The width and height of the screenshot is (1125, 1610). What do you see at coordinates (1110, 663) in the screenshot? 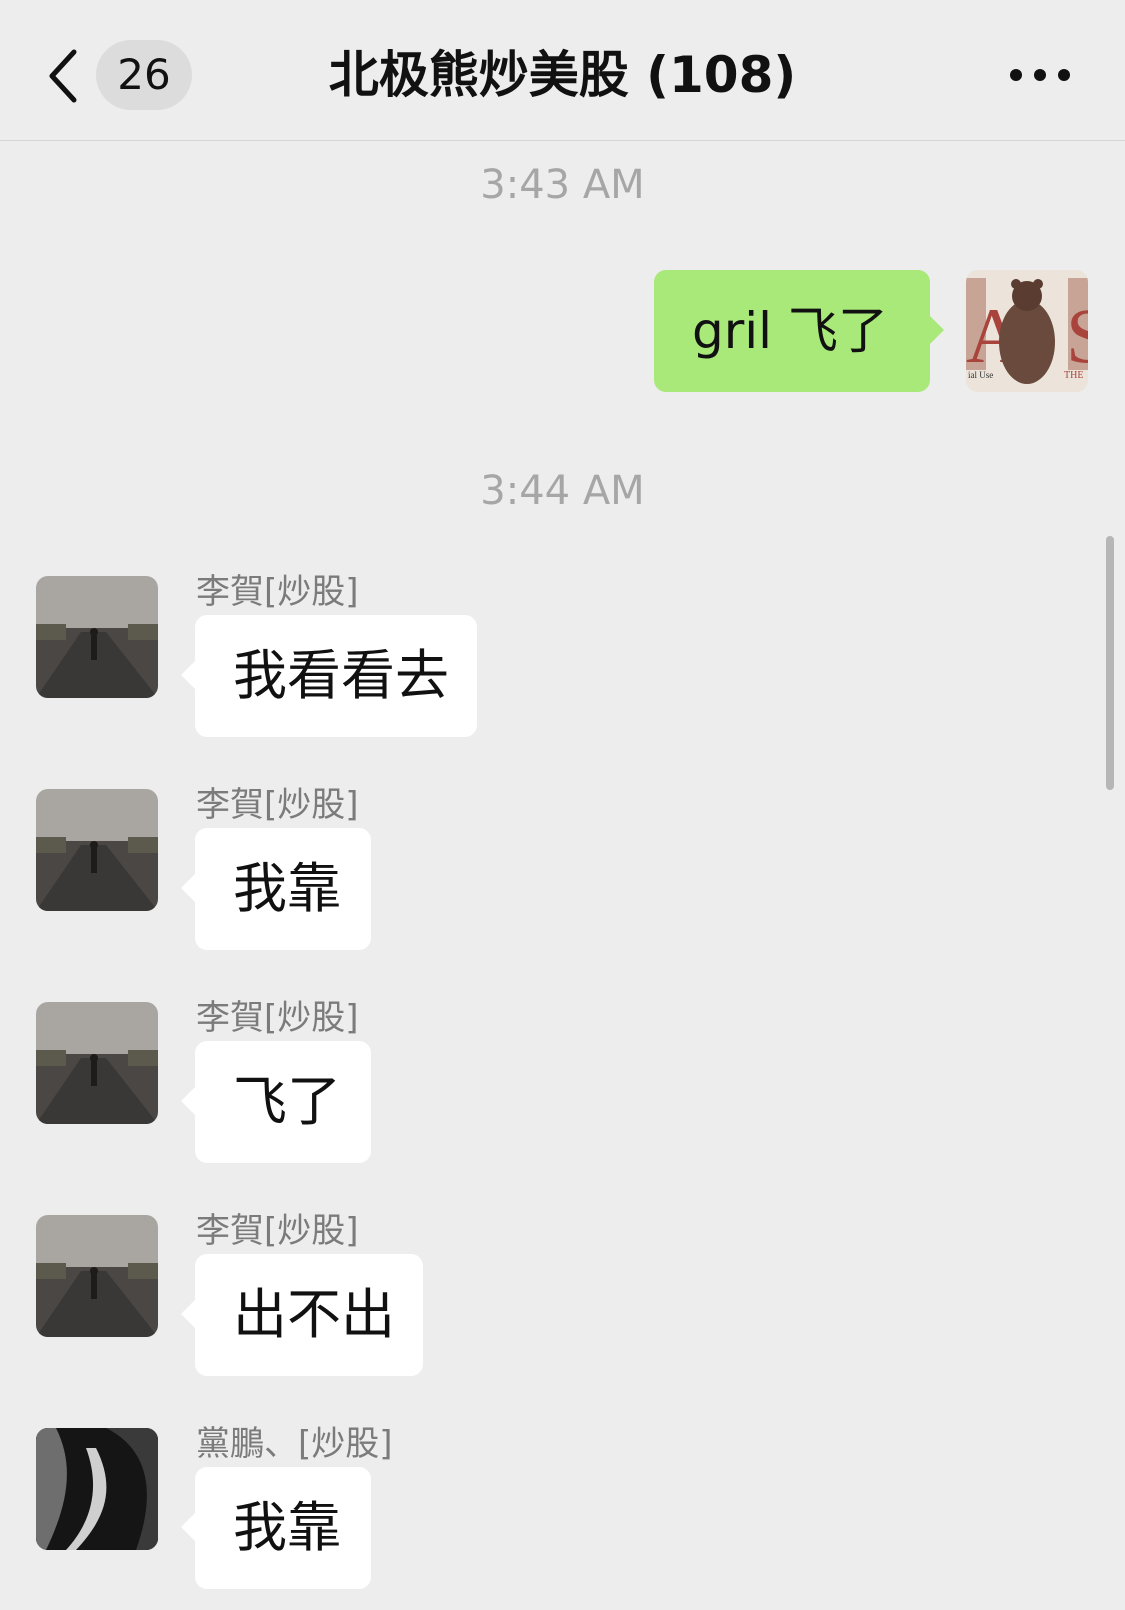
I see `scrollbar` at bounding box center [1110, 663].